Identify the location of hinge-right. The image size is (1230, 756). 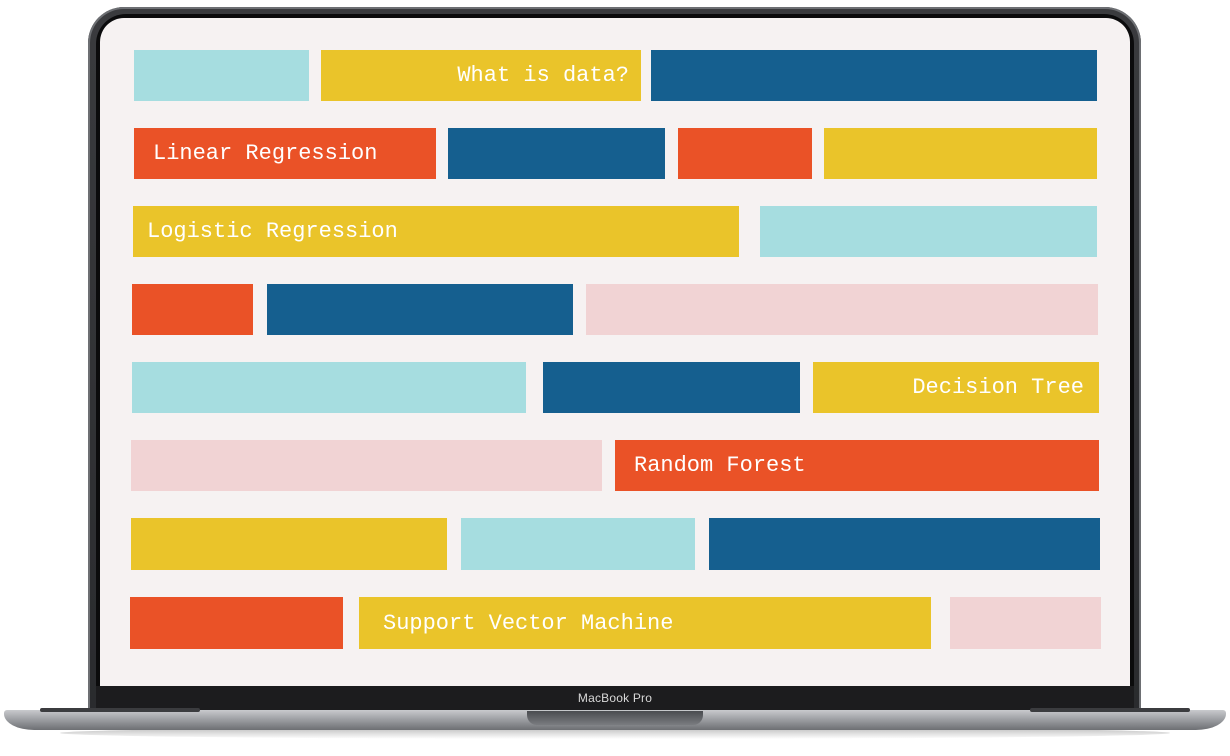
(1110, 710).